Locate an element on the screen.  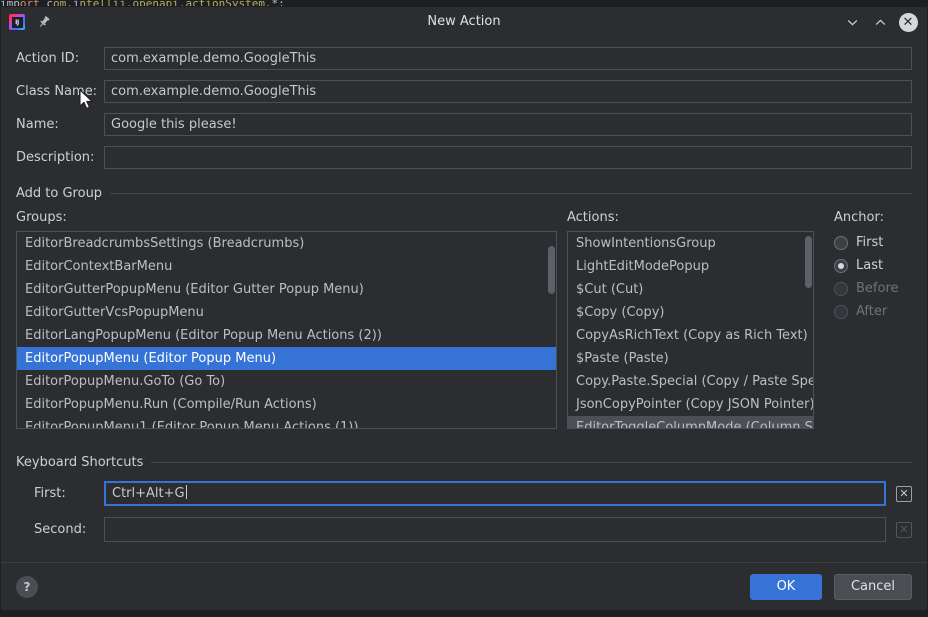
pin-icon is located at coordinates (44, 22).